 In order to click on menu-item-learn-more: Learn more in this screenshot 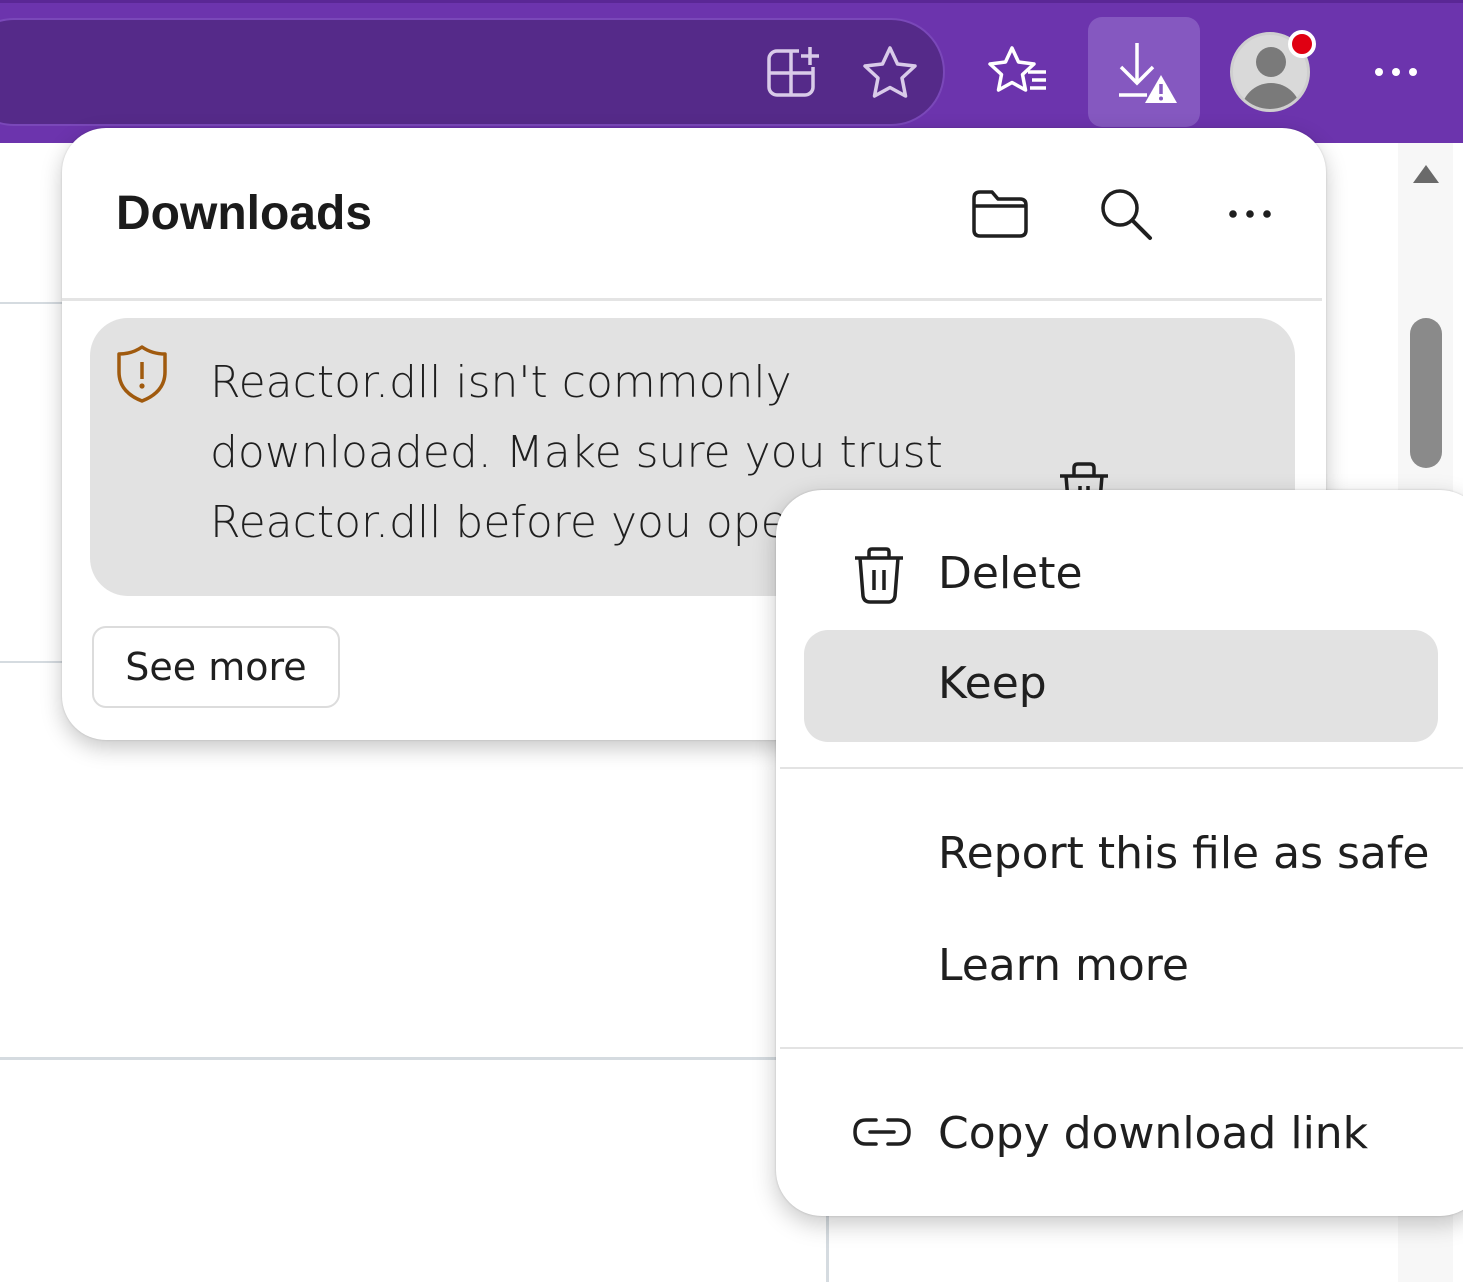, I will do `click(1121, 968)`.